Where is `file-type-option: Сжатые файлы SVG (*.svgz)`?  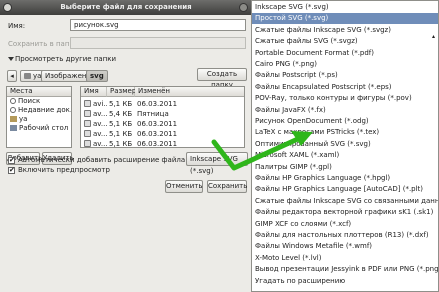
file-type-option: Сжатые файлы SVG (*.svgz) is located at coordinates (345, 41).